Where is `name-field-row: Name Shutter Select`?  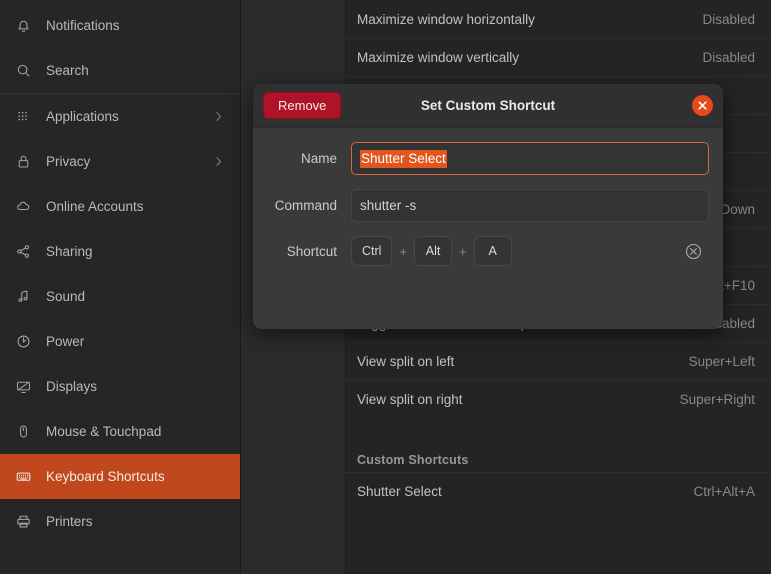 name-field-row: Name Shutter Select is located at coordinates (481, 158).